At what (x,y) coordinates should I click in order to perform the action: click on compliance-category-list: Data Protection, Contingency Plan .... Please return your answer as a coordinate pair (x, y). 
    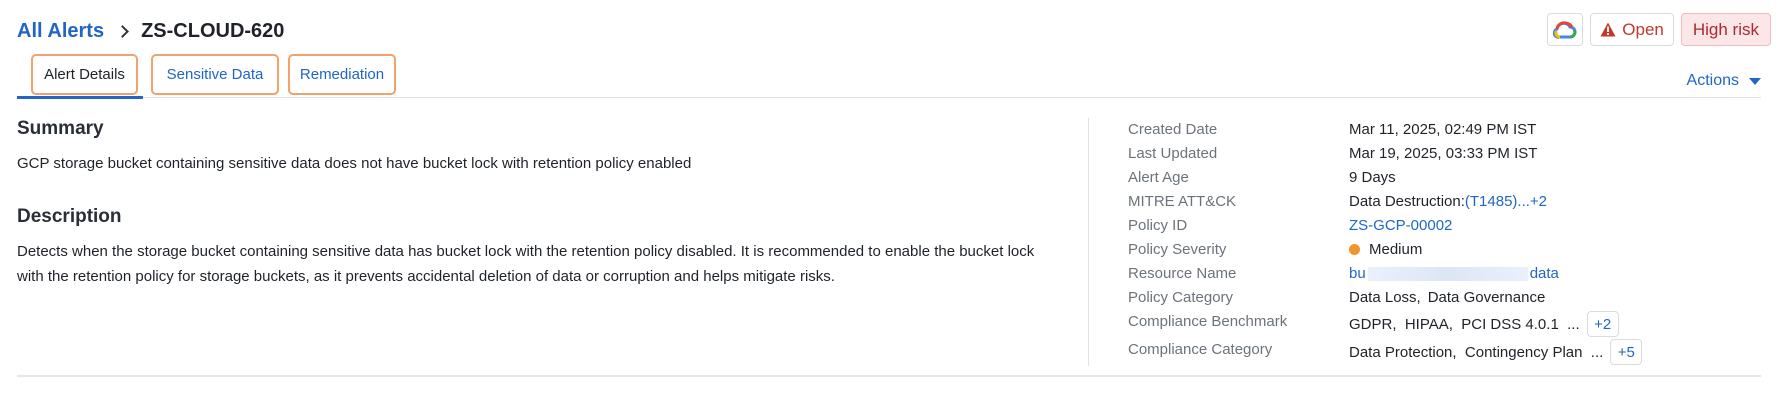
    Looking at the image, I should click on (1476, 352).